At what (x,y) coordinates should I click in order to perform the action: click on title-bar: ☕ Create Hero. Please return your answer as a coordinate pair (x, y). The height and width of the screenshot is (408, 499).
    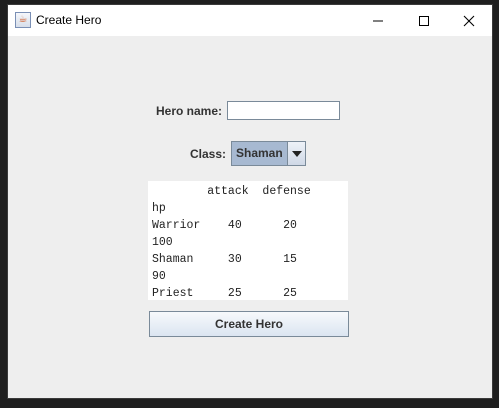
    Looking at the image, I should click on (250, 20).